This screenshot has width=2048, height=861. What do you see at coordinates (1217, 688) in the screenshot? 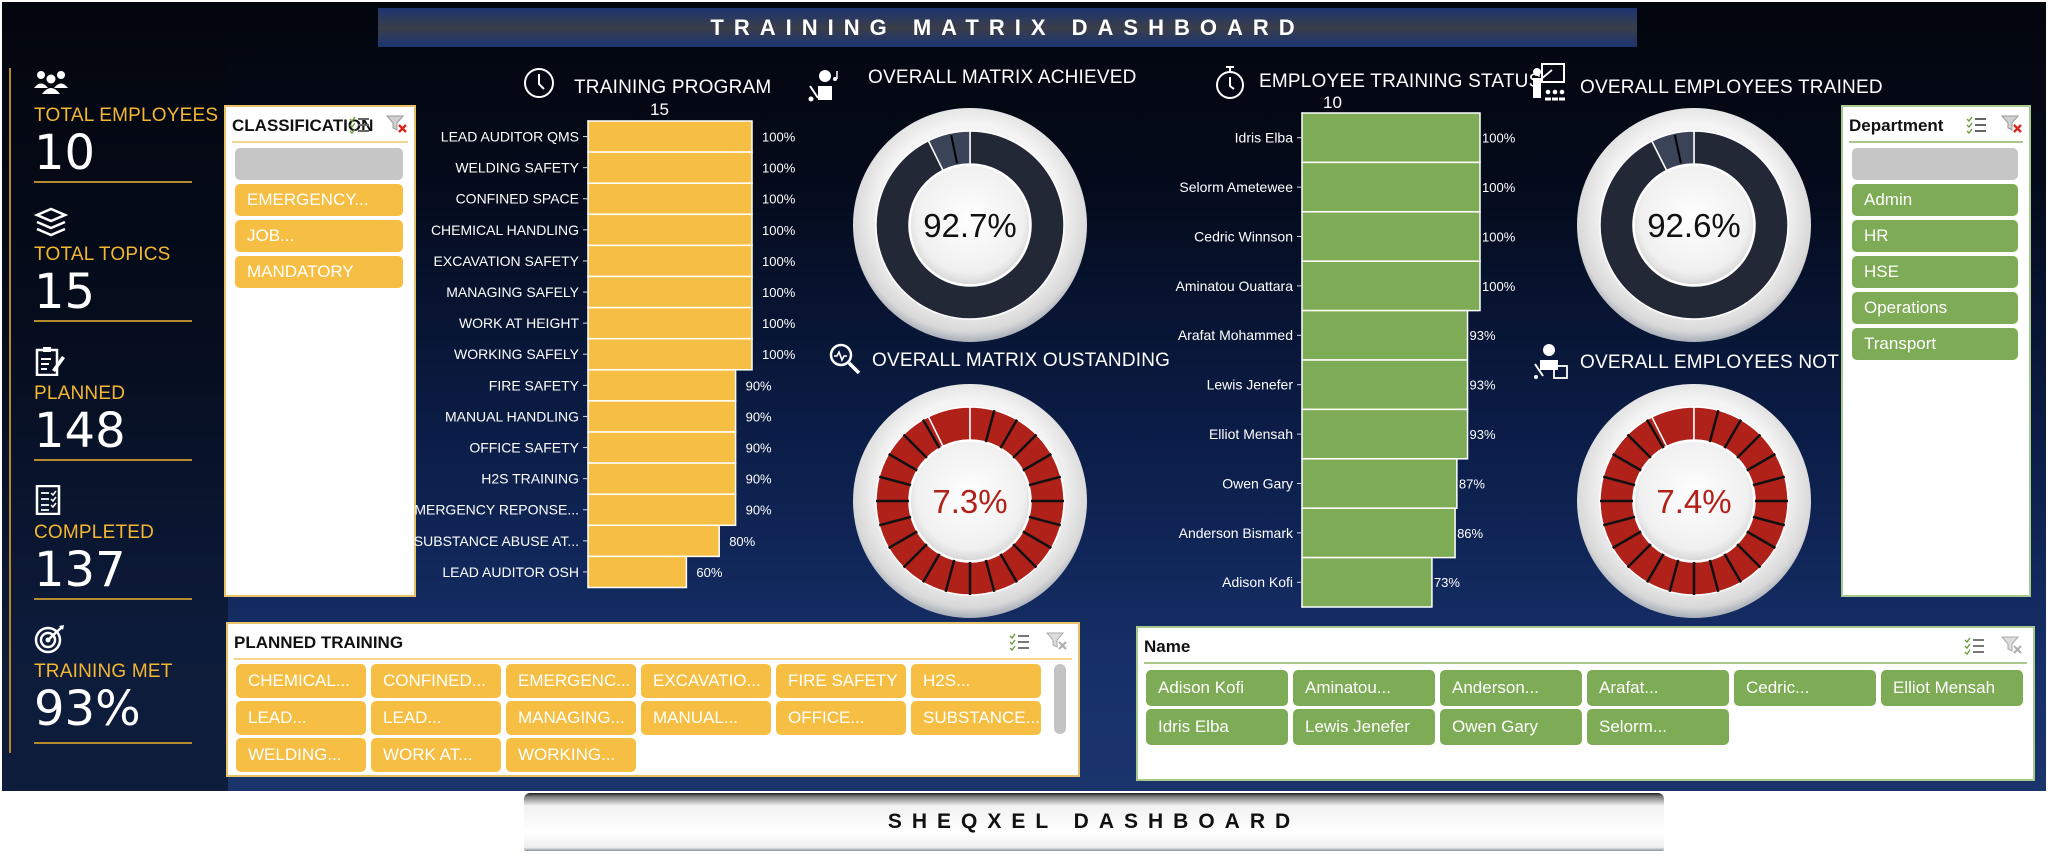
I see `slicer-item: Adison Kofi` at bounding box center [1217, 688].